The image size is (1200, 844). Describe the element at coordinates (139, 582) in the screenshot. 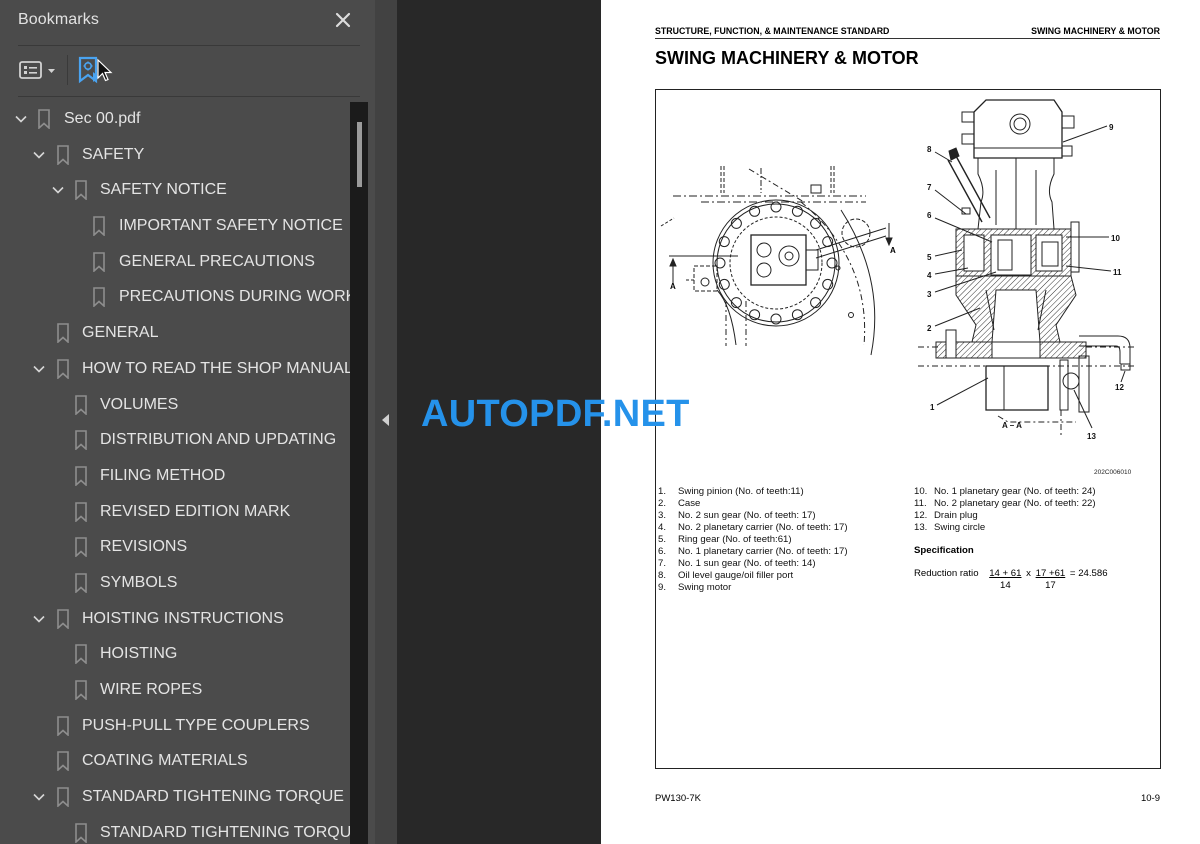

I see `bookmark-label: SYMBOLS` at that location.